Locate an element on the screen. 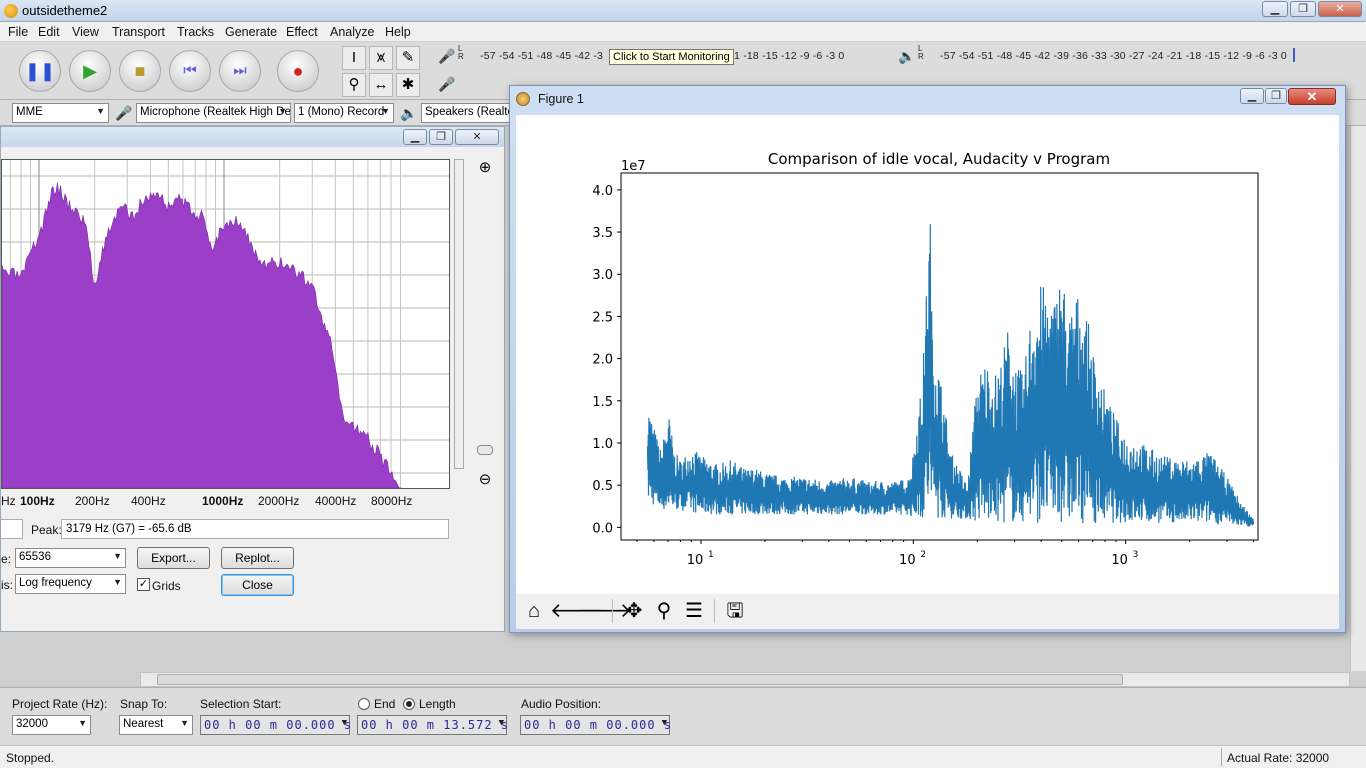 Image resolution: width=1366 pixels, height=768 pixels. envelope-icon: ⩙ is located at coordinates (381, 57).